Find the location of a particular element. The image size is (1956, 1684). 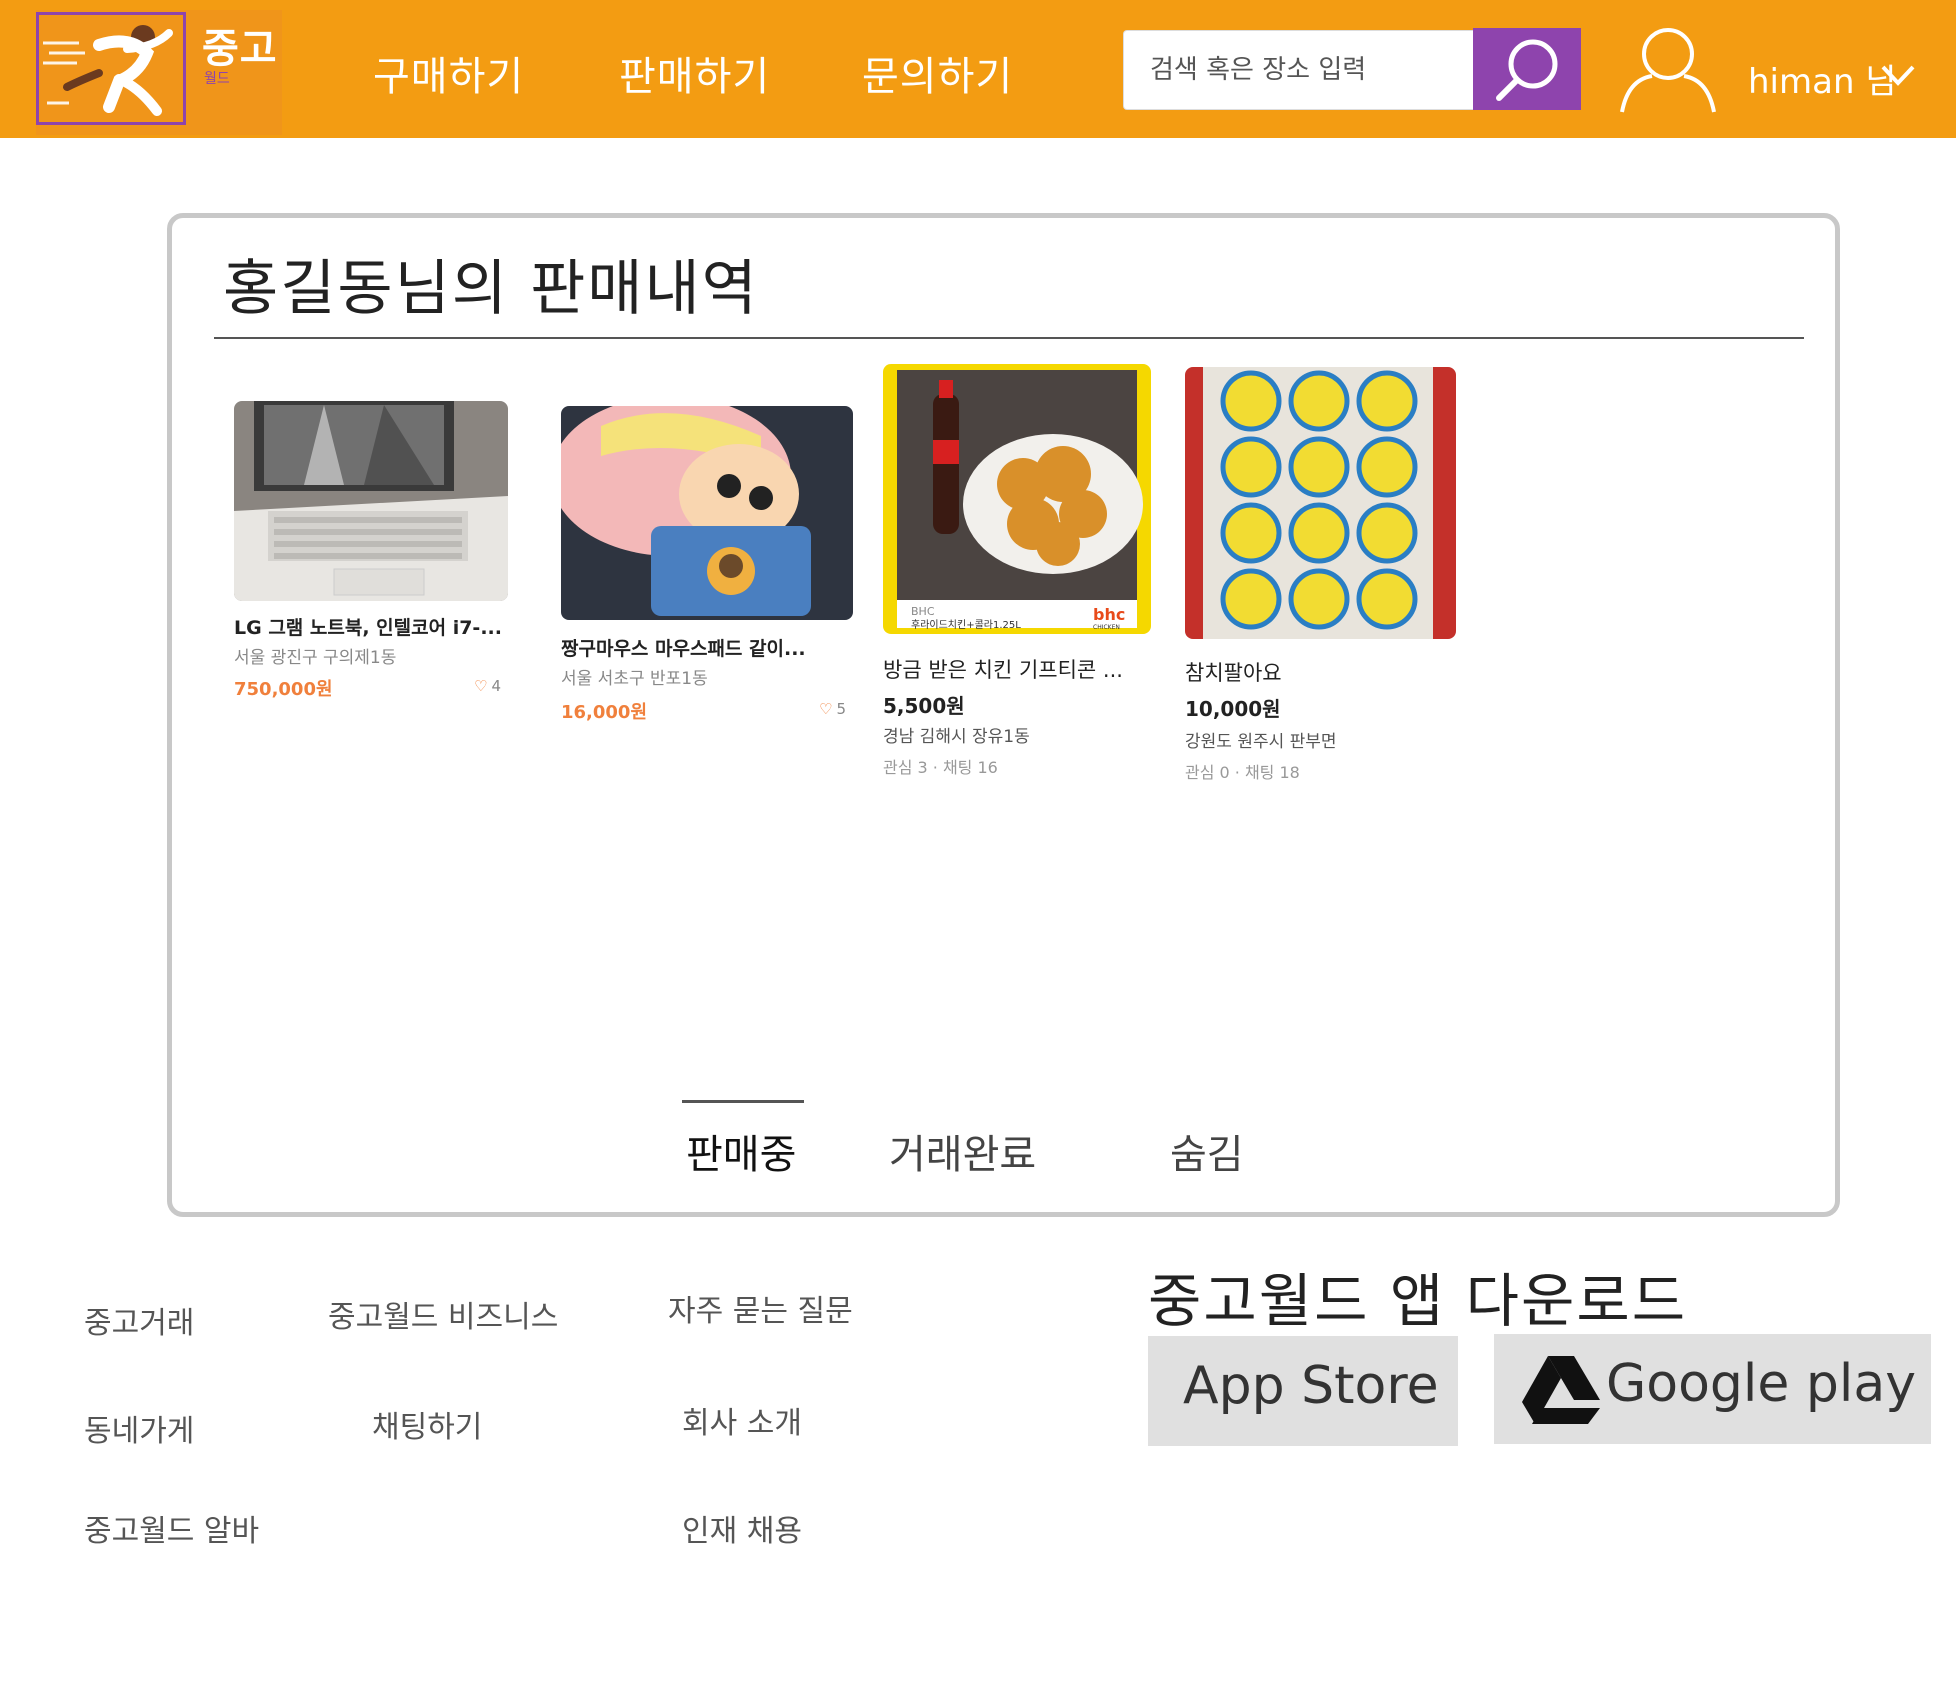

chevron-down-icon is located at coordinates (1898, 75).